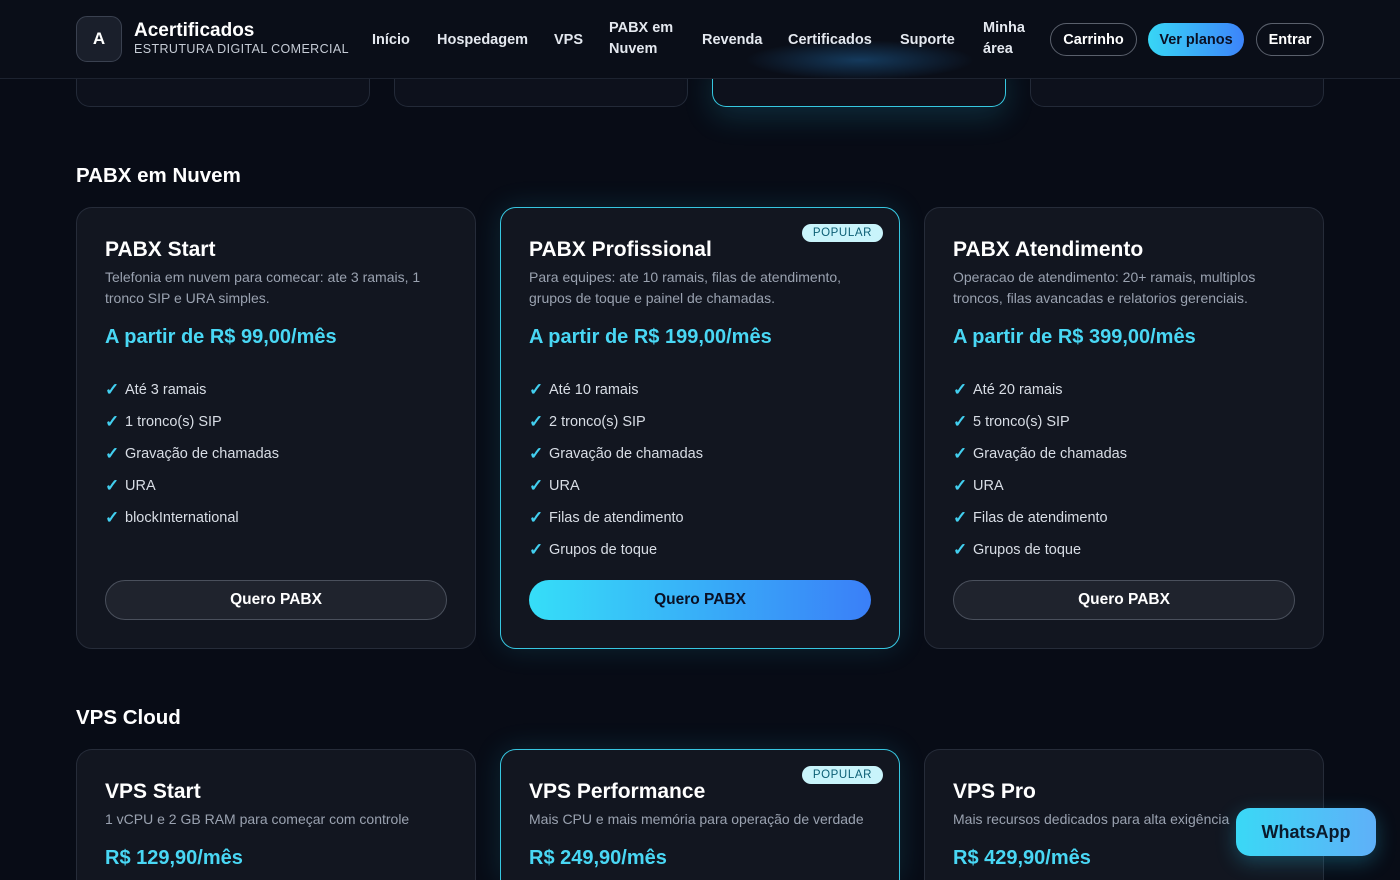  I want to click on feature-item: ✓ 5 tronco(s) SIP, so click(1040, 422).